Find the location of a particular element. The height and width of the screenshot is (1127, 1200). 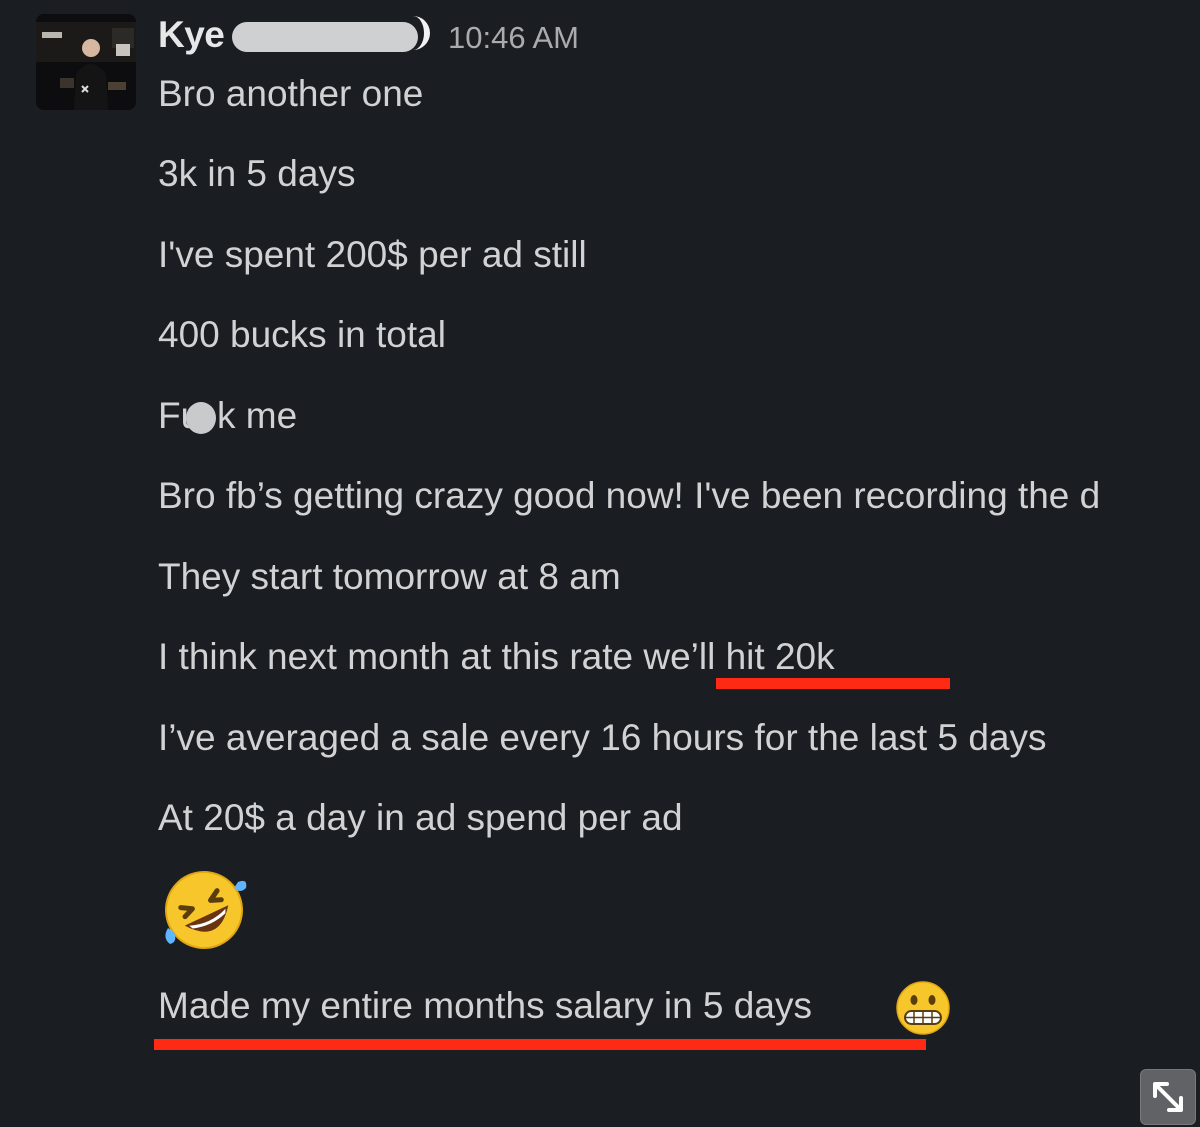

message-line: They start tomorrow at 8 am is located at coordinates (389, 576).